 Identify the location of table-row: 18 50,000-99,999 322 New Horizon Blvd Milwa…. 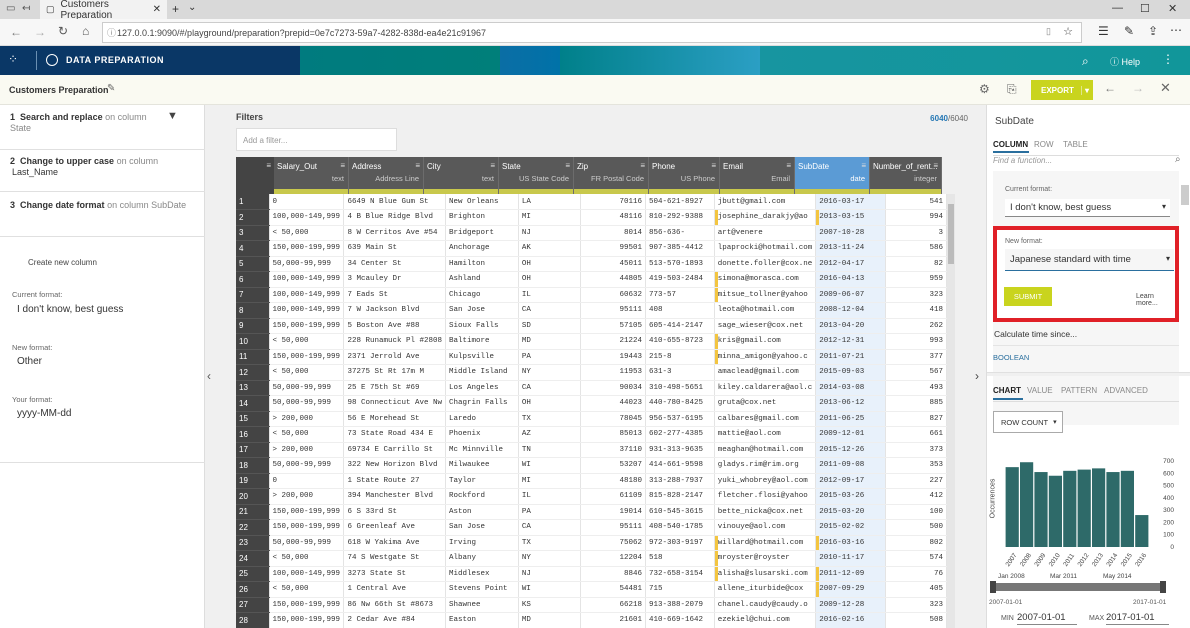
(591, 465).